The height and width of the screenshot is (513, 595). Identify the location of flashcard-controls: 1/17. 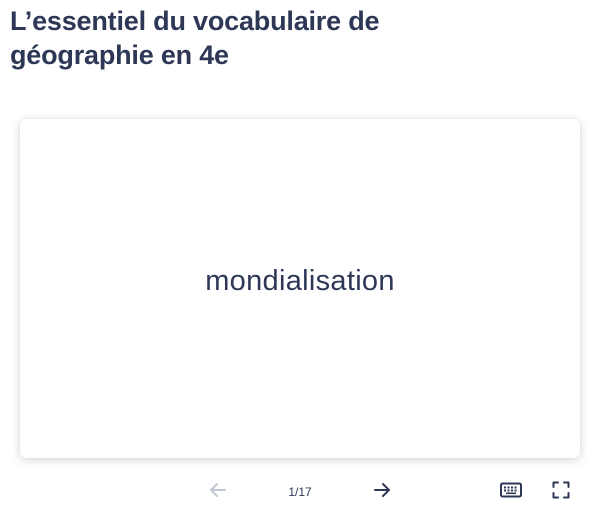
(297, 490).